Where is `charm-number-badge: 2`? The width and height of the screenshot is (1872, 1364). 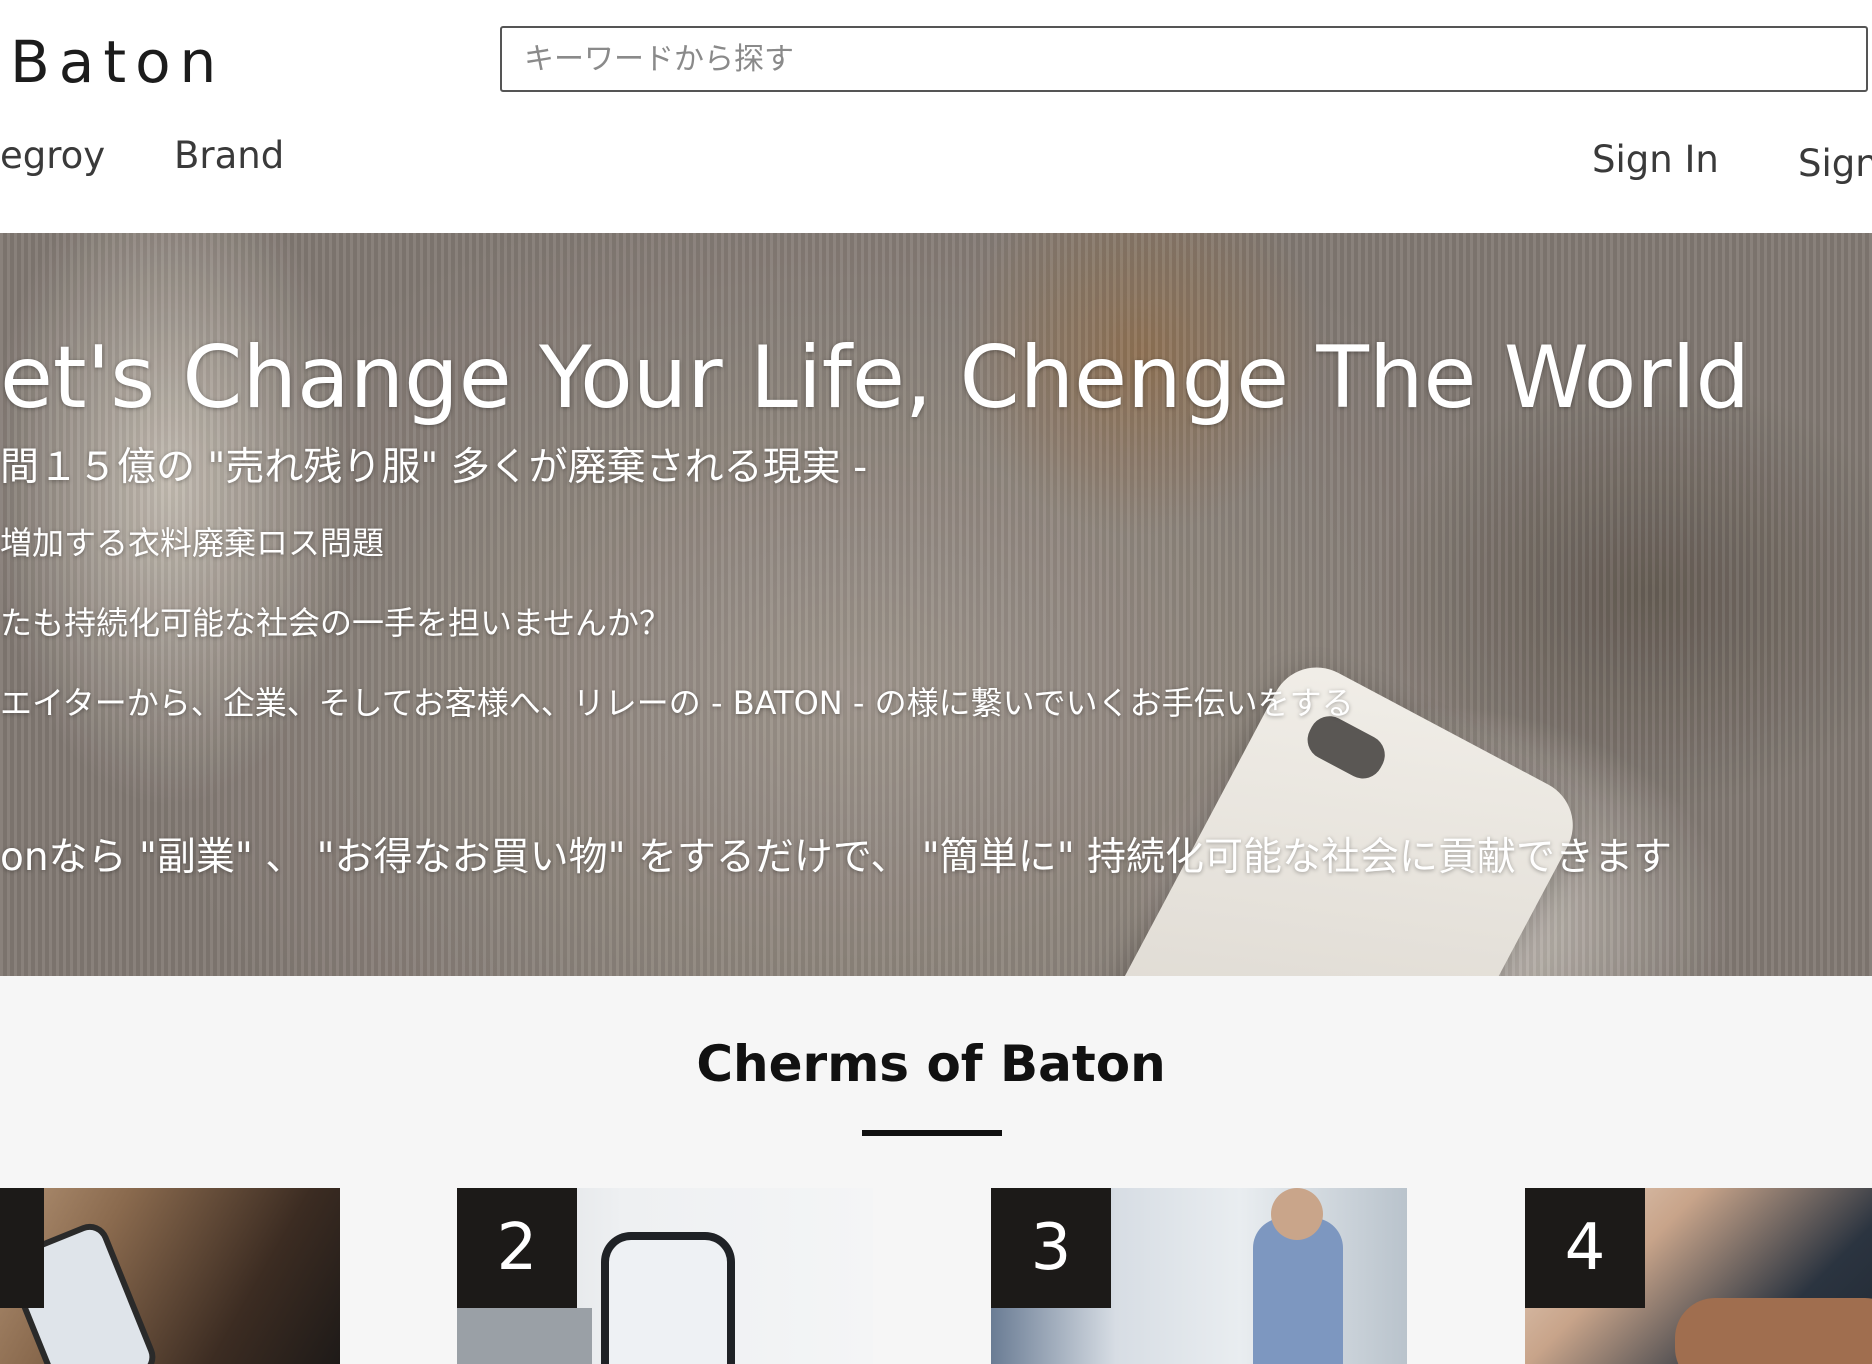 charm-number-badge: 2 is located at coordinates (517, 1248).